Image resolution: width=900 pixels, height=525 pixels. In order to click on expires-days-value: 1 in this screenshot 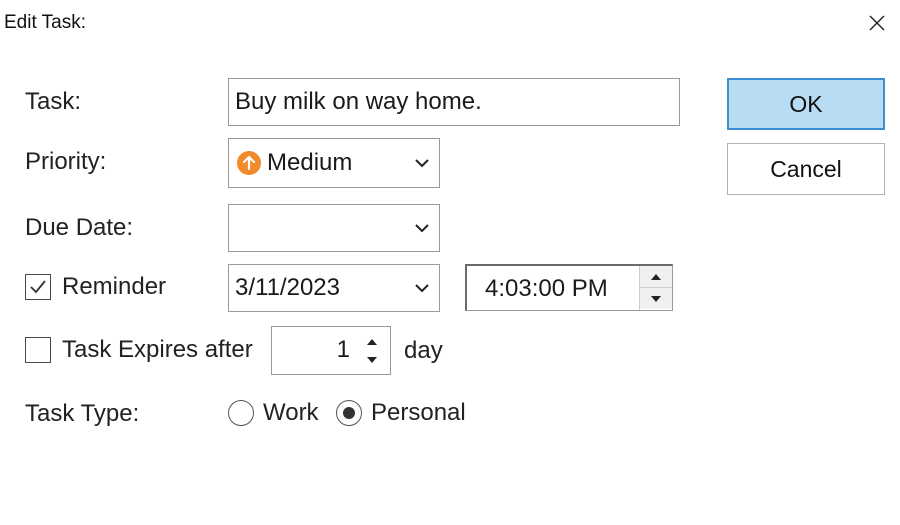, I will do `click(343, 349)`.